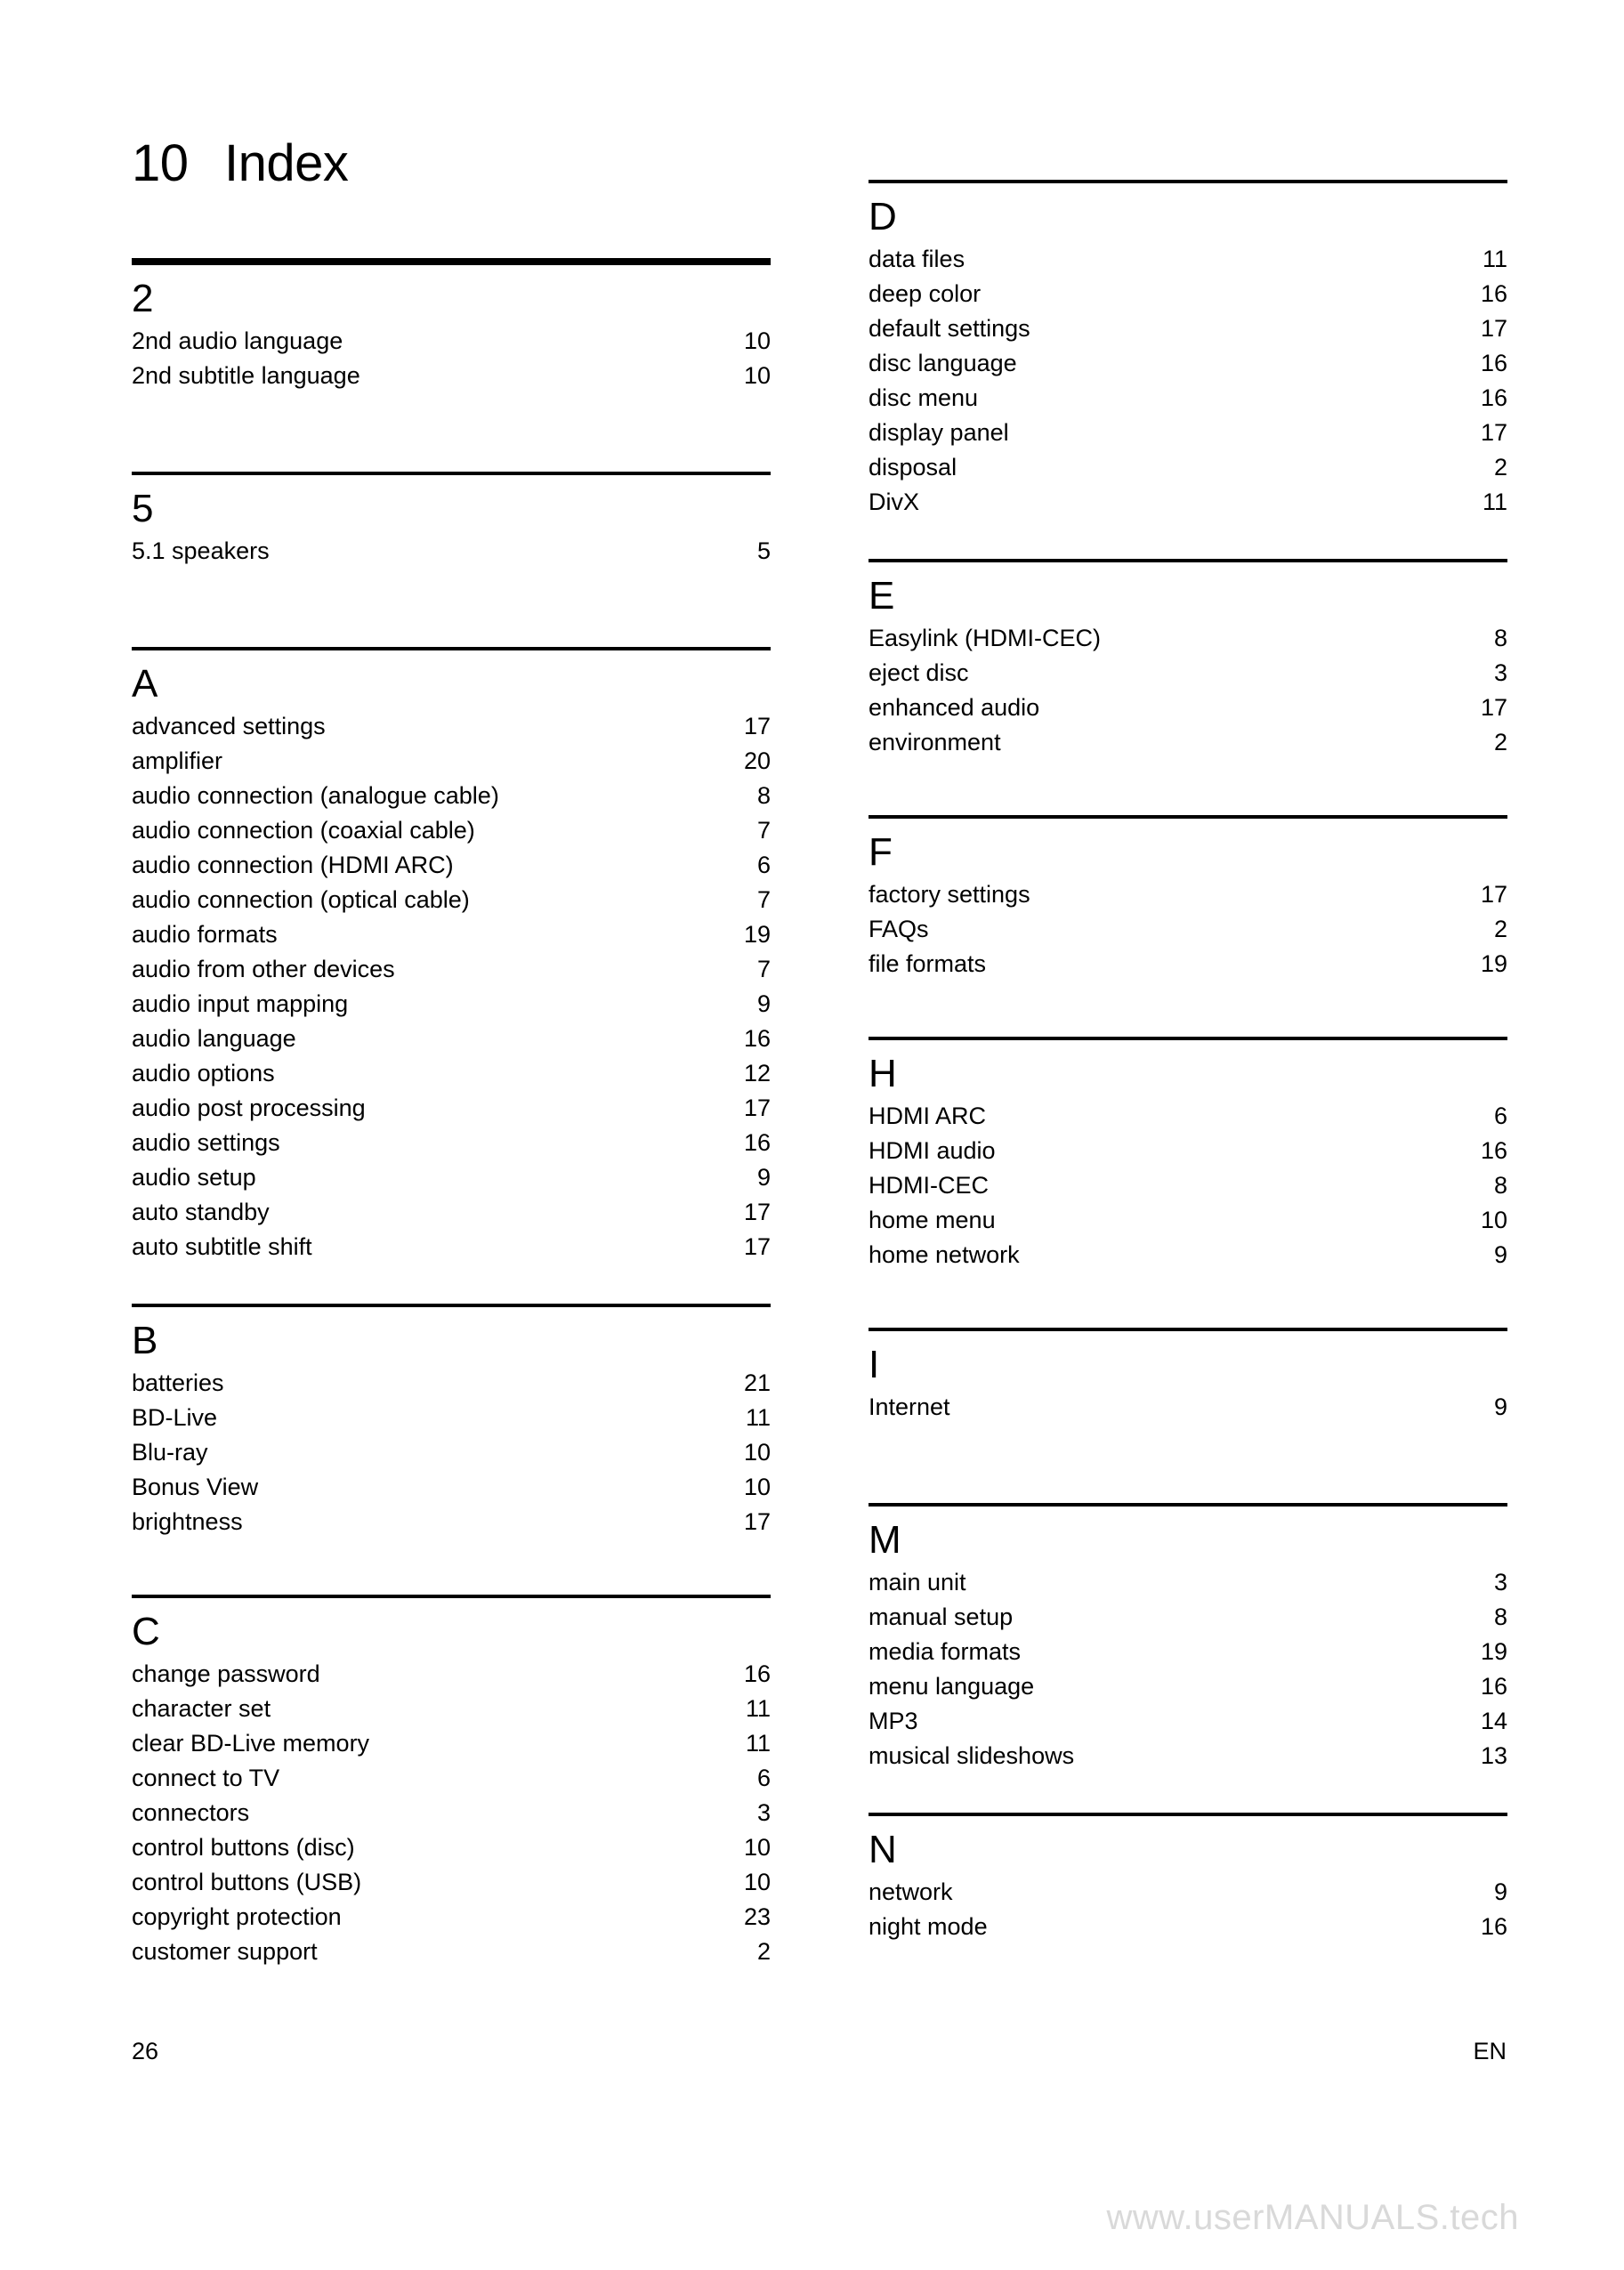 The image size is (1624, 2270). I want to click on index-entry: BD-Live 11, so click(452, 1418).